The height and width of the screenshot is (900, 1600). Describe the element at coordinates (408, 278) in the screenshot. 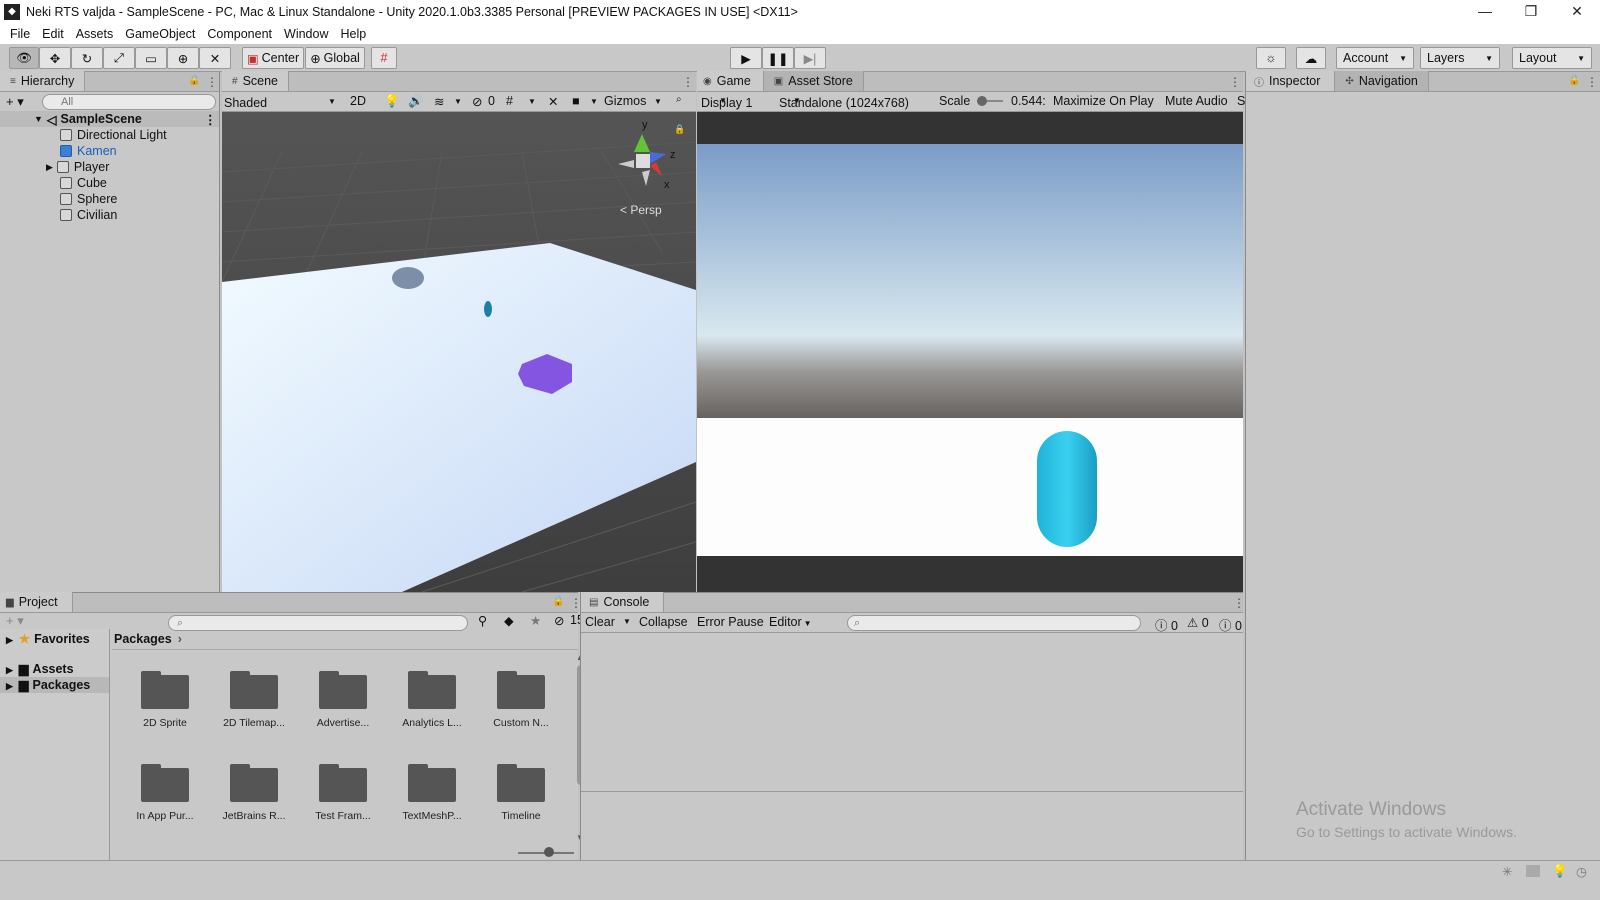

I see `kamen-object` at that location.